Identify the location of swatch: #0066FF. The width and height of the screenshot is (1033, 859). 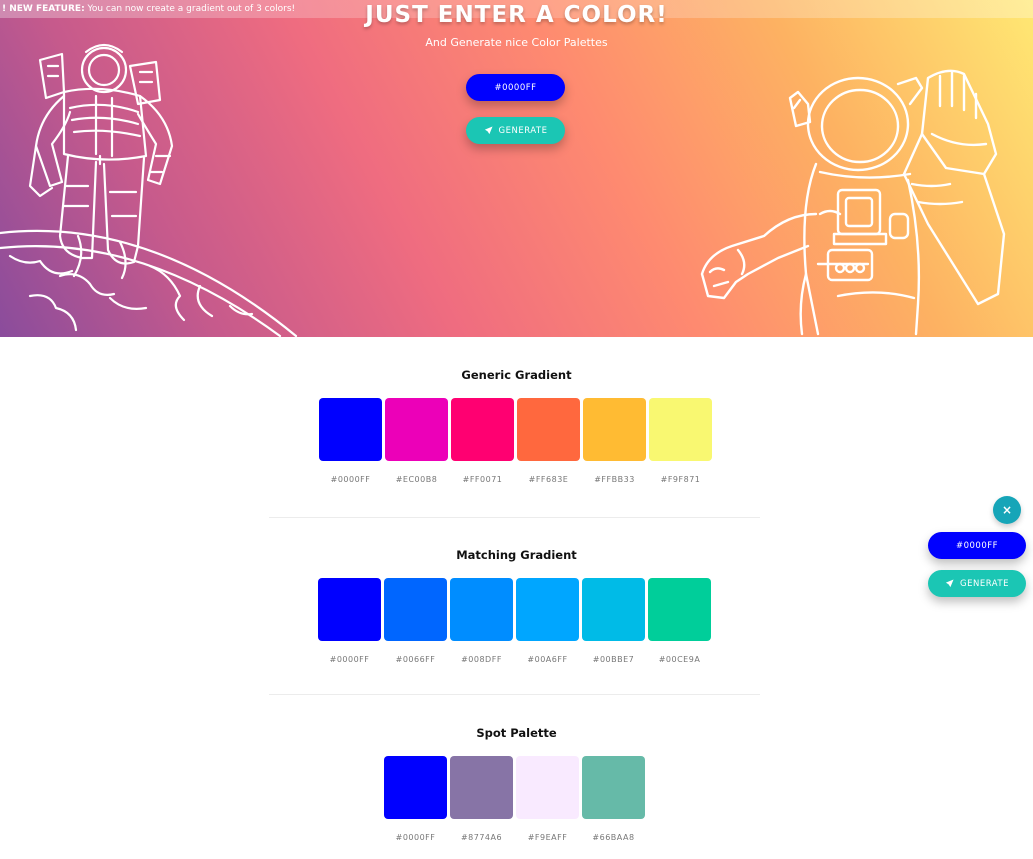
(415, 621).